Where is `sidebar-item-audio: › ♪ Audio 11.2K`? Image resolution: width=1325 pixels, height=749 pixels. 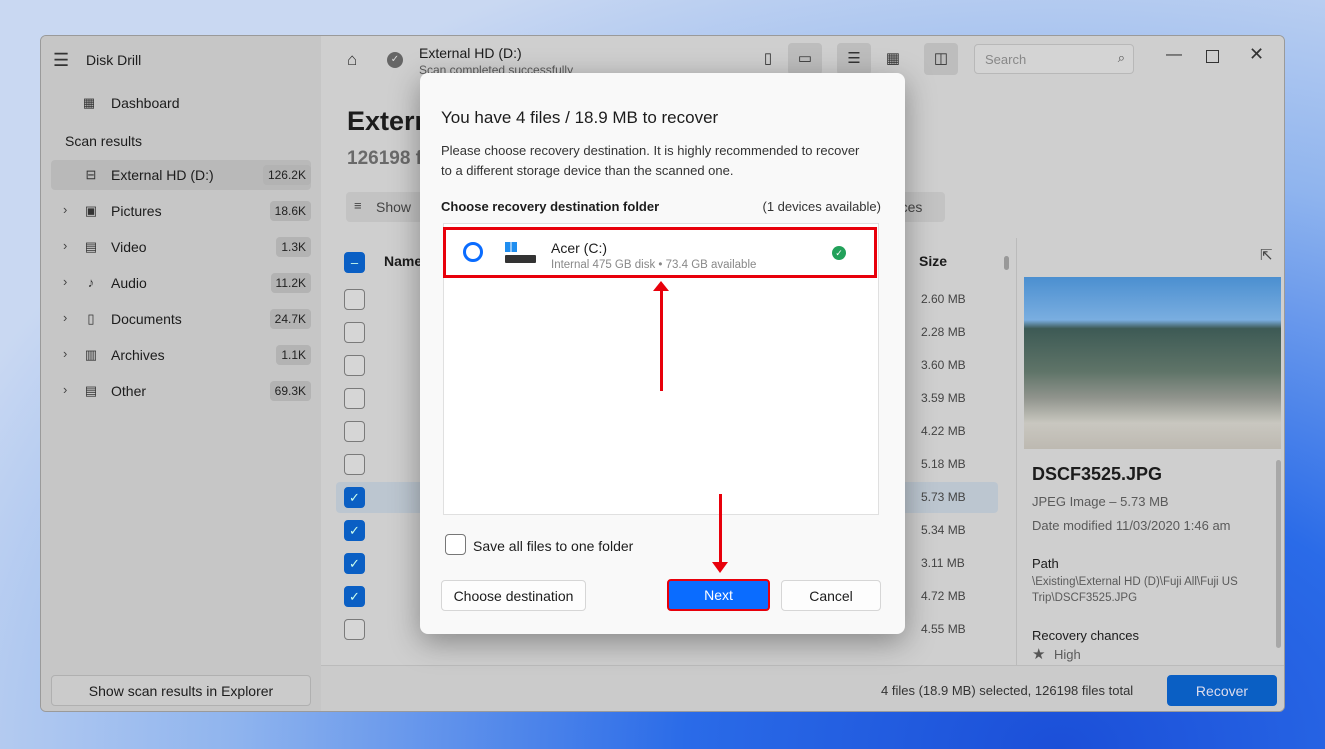
sidebar-item-audio: › ♪ Audio 11.2K is located at coordinates (181, 283).